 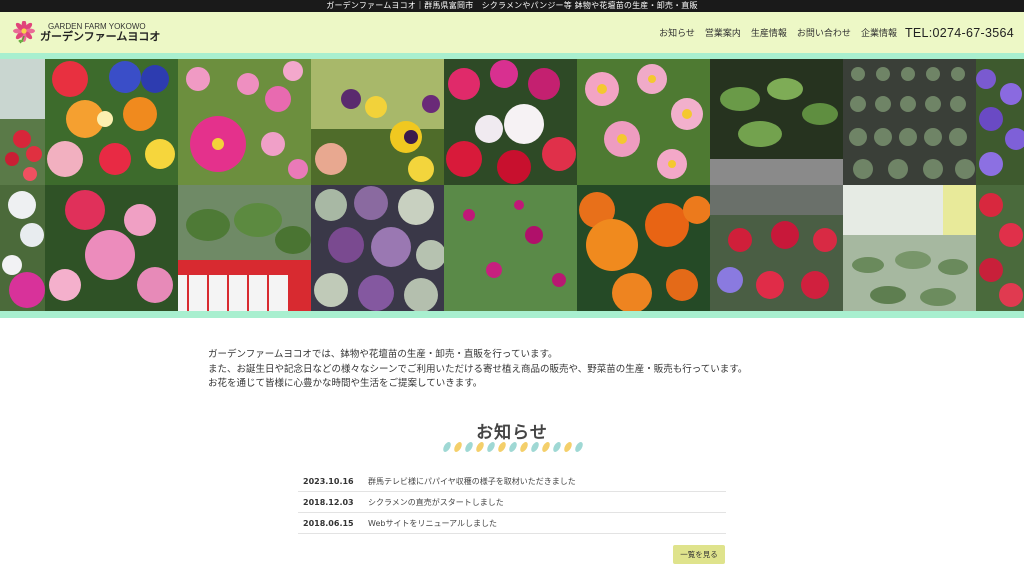 I want to click on news-date: 2018.06.15, so click(x=328, y=523).